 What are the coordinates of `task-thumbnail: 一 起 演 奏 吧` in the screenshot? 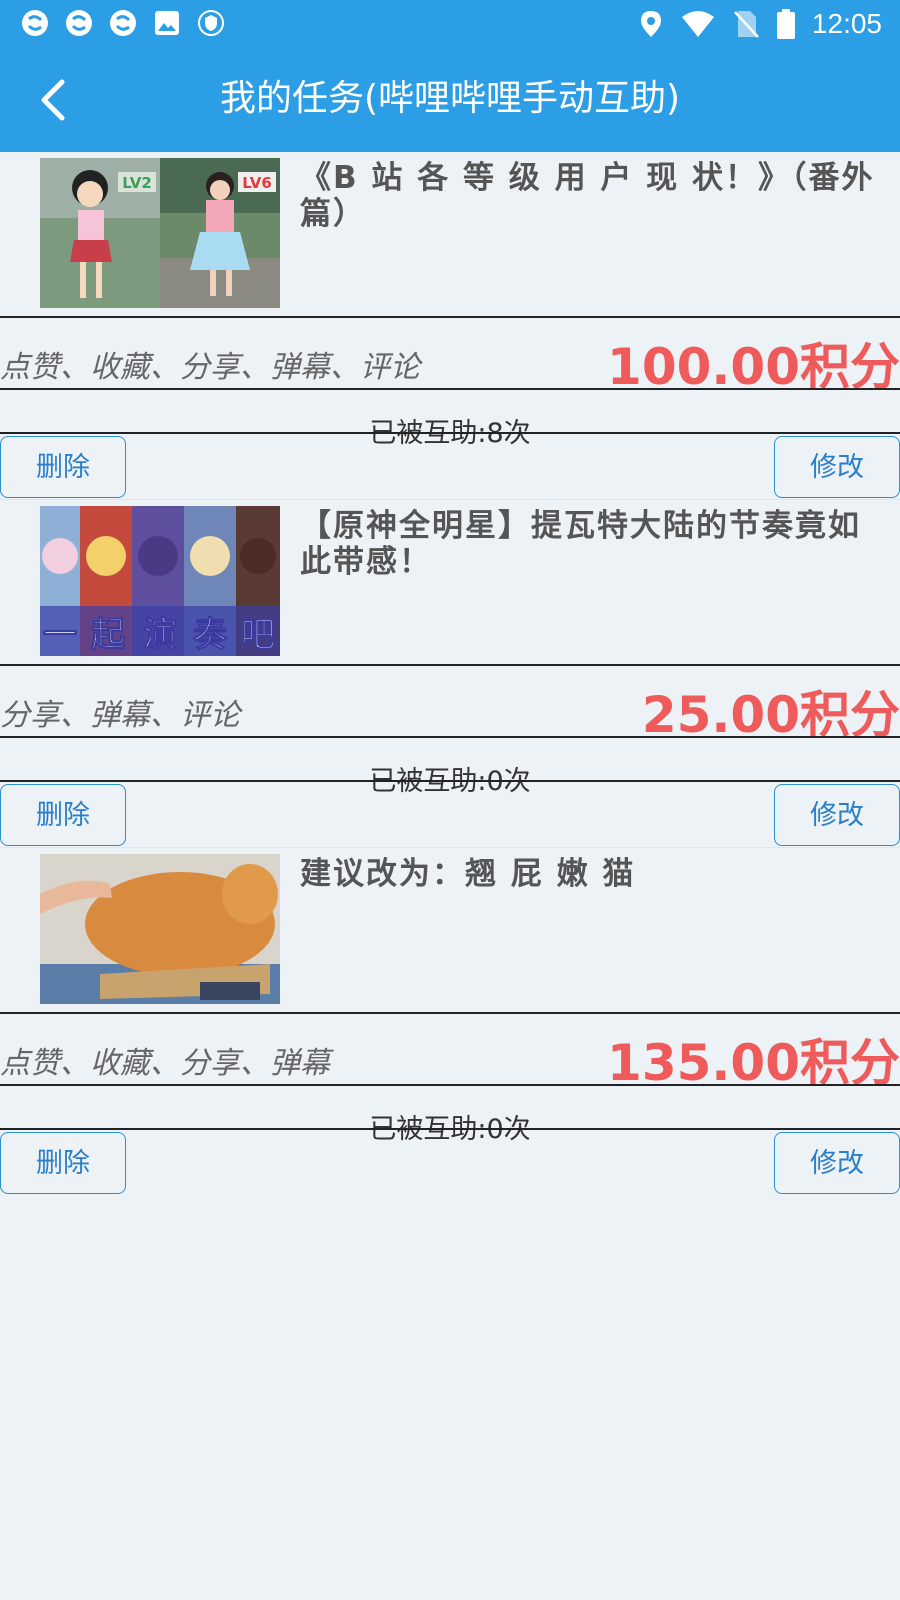 It's located at (160, 581).